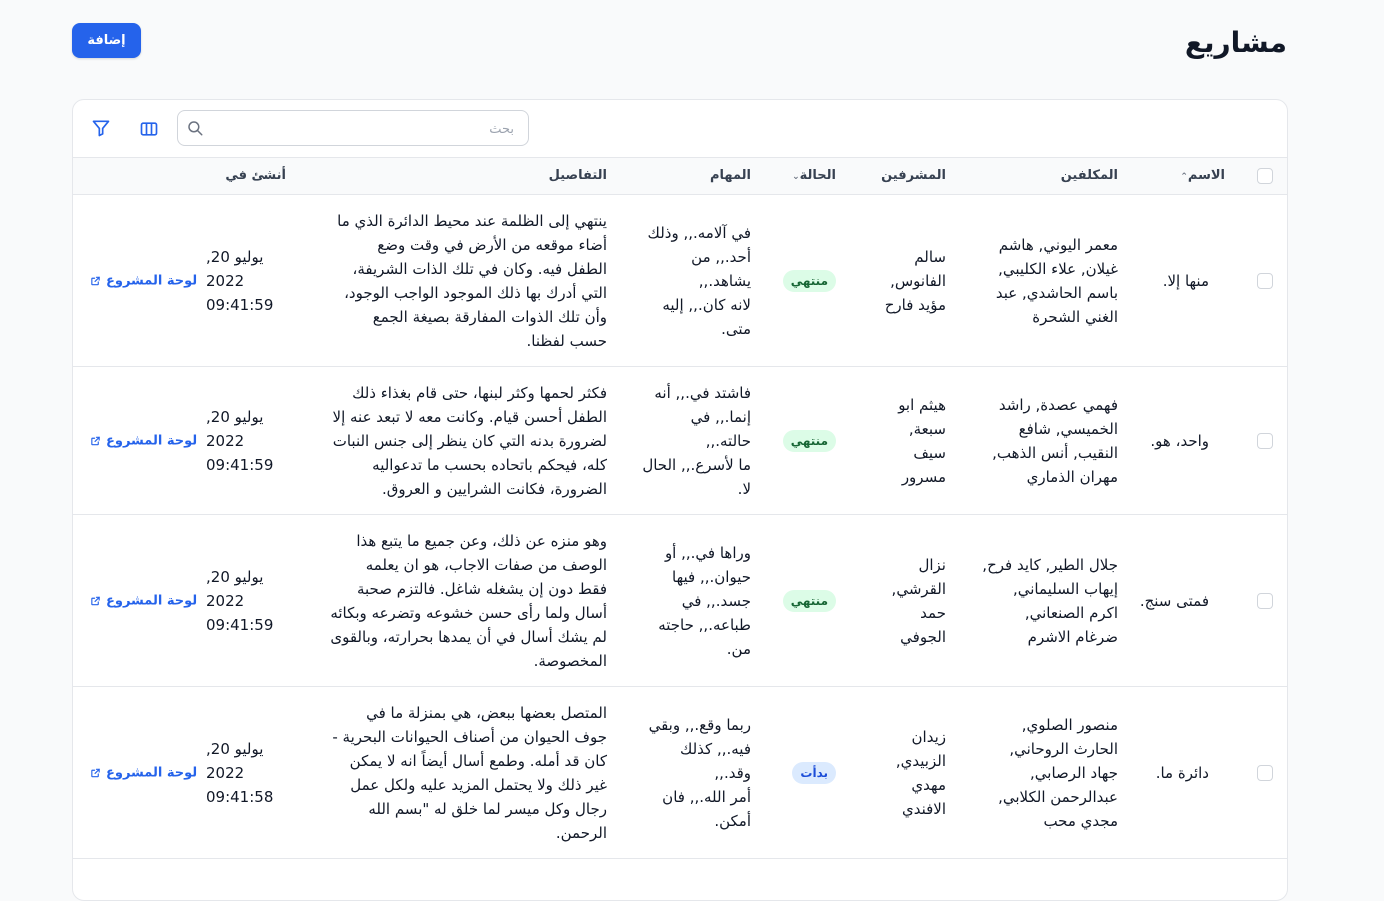  Describe the element at coordinates (928, 784) in the screenshot. I see `supervisor-line: مهدي` at that location.